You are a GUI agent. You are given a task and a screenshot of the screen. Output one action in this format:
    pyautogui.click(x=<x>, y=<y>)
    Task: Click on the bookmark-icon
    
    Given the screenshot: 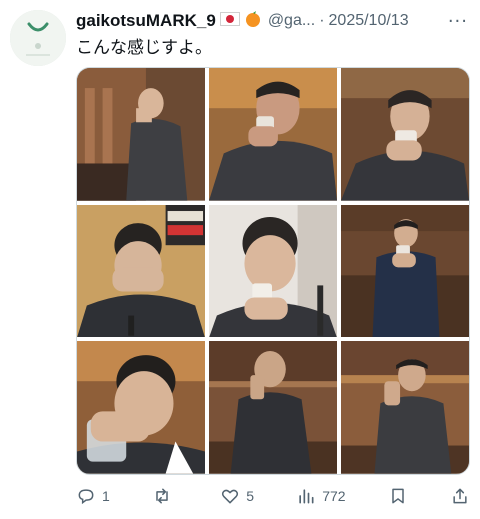 What is the action you would take?
    pyautogui.click(x=398, y=496)
    